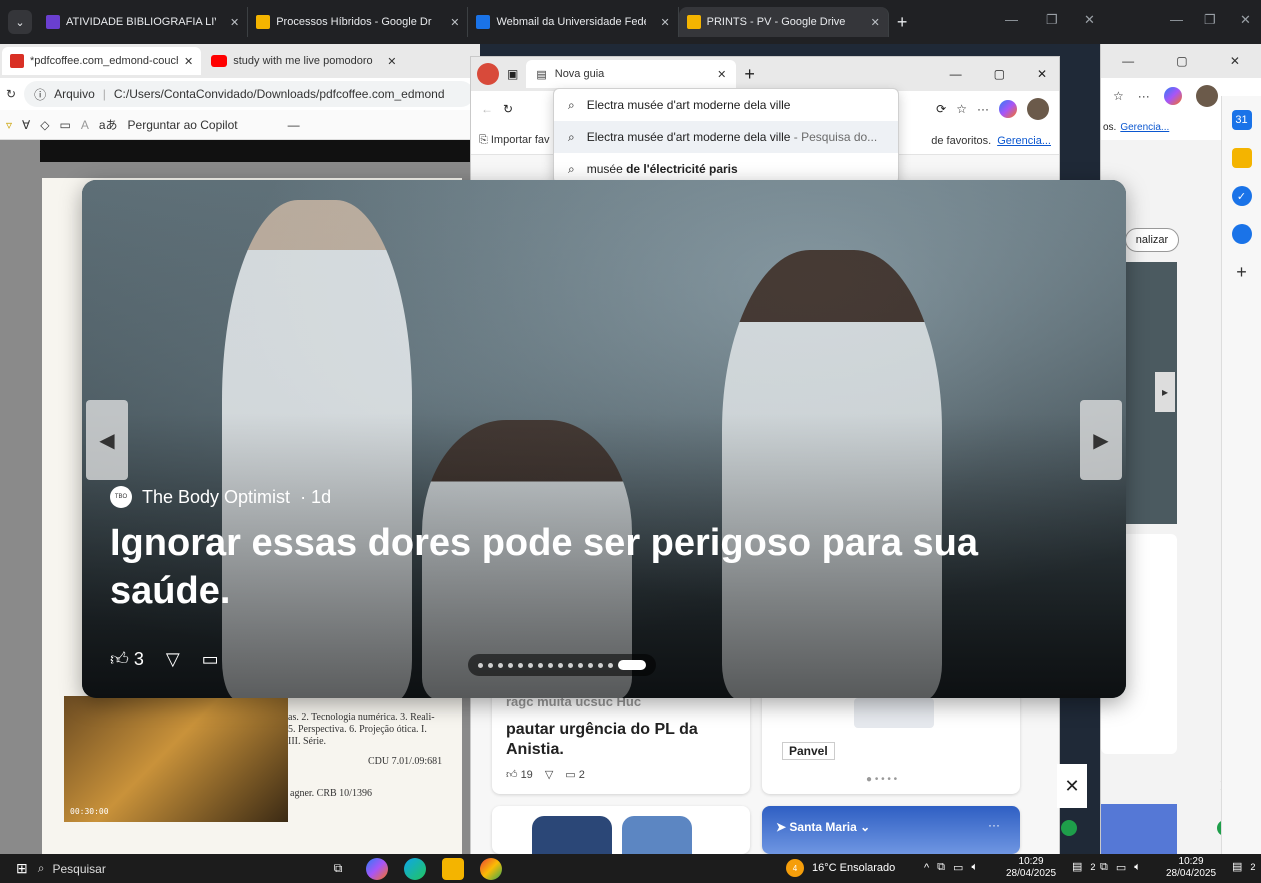  What do you see at coordinates (1244, 866) in the screenshot?
I see `notification-icon-2: ▤ 2` at bounding box center [1244, 866].